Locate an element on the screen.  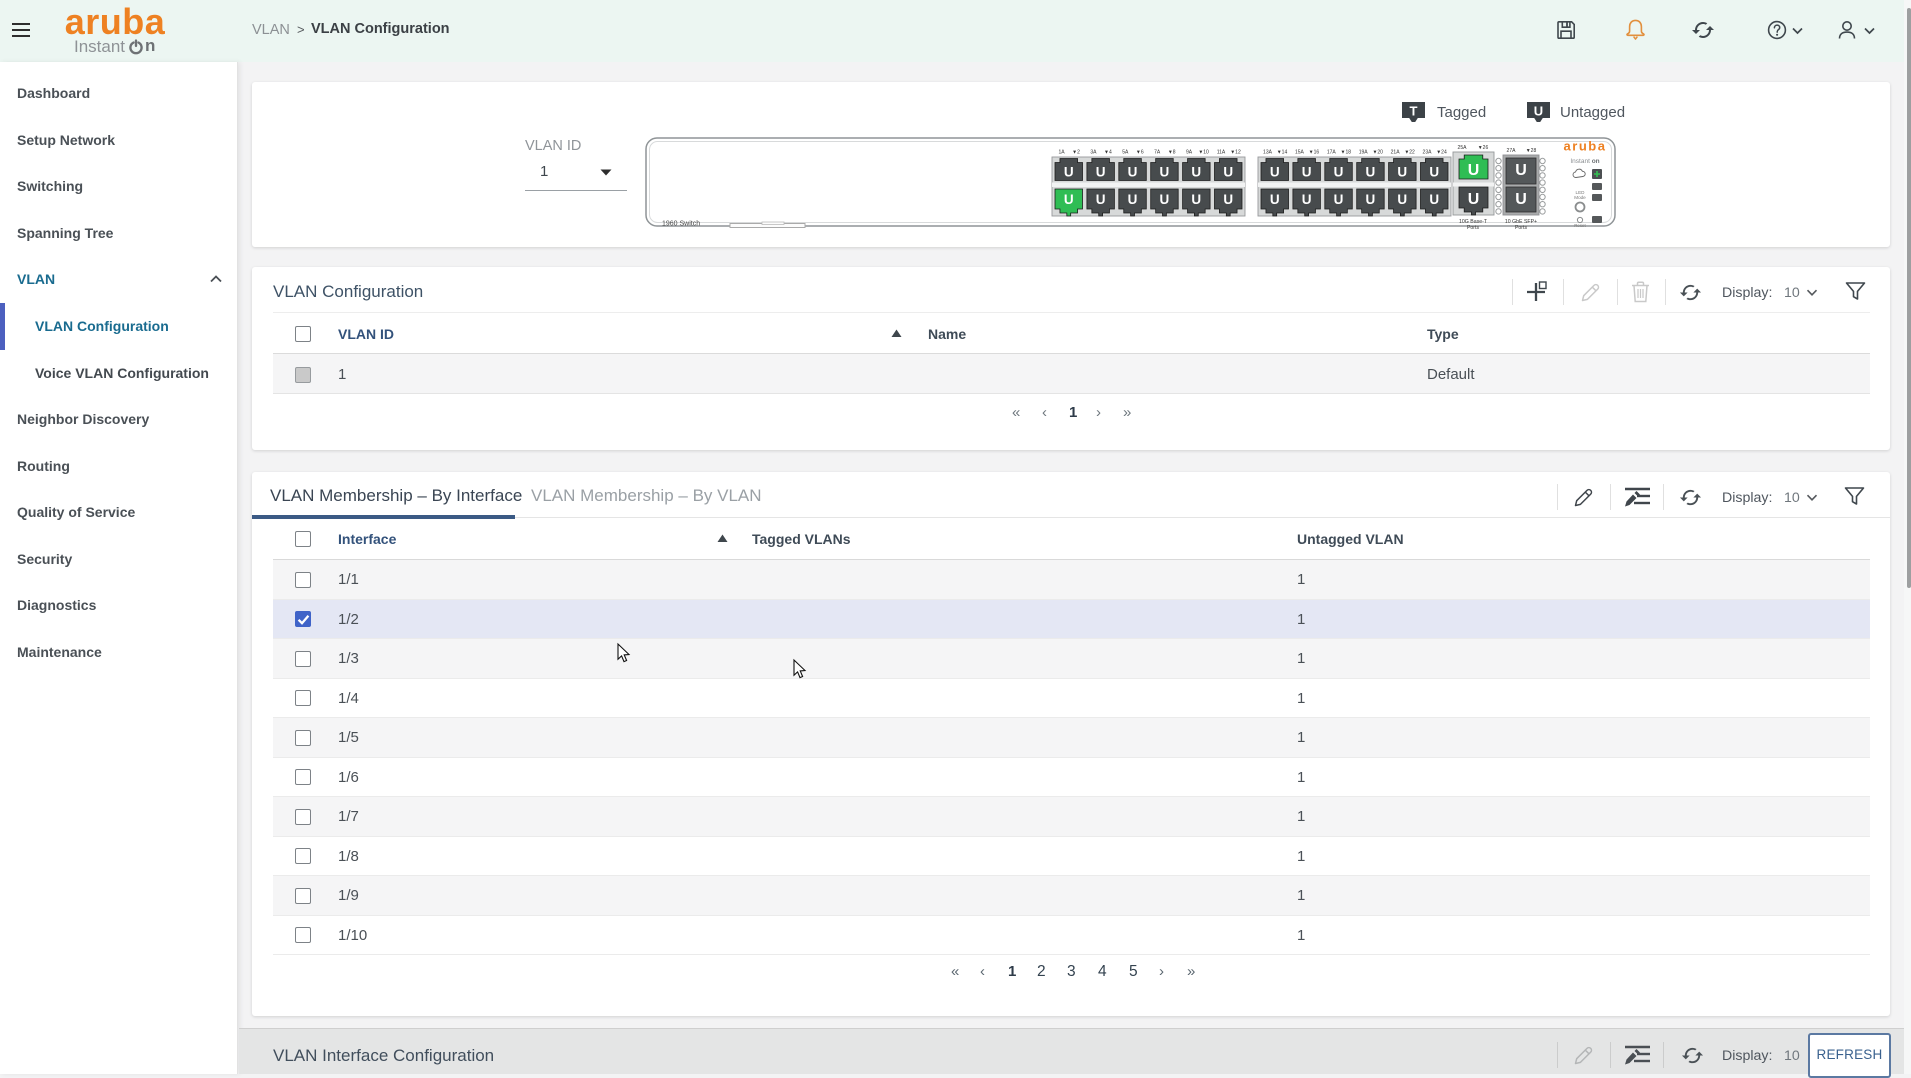
svg-text: Instant on is located at coordinates (1584, 161).